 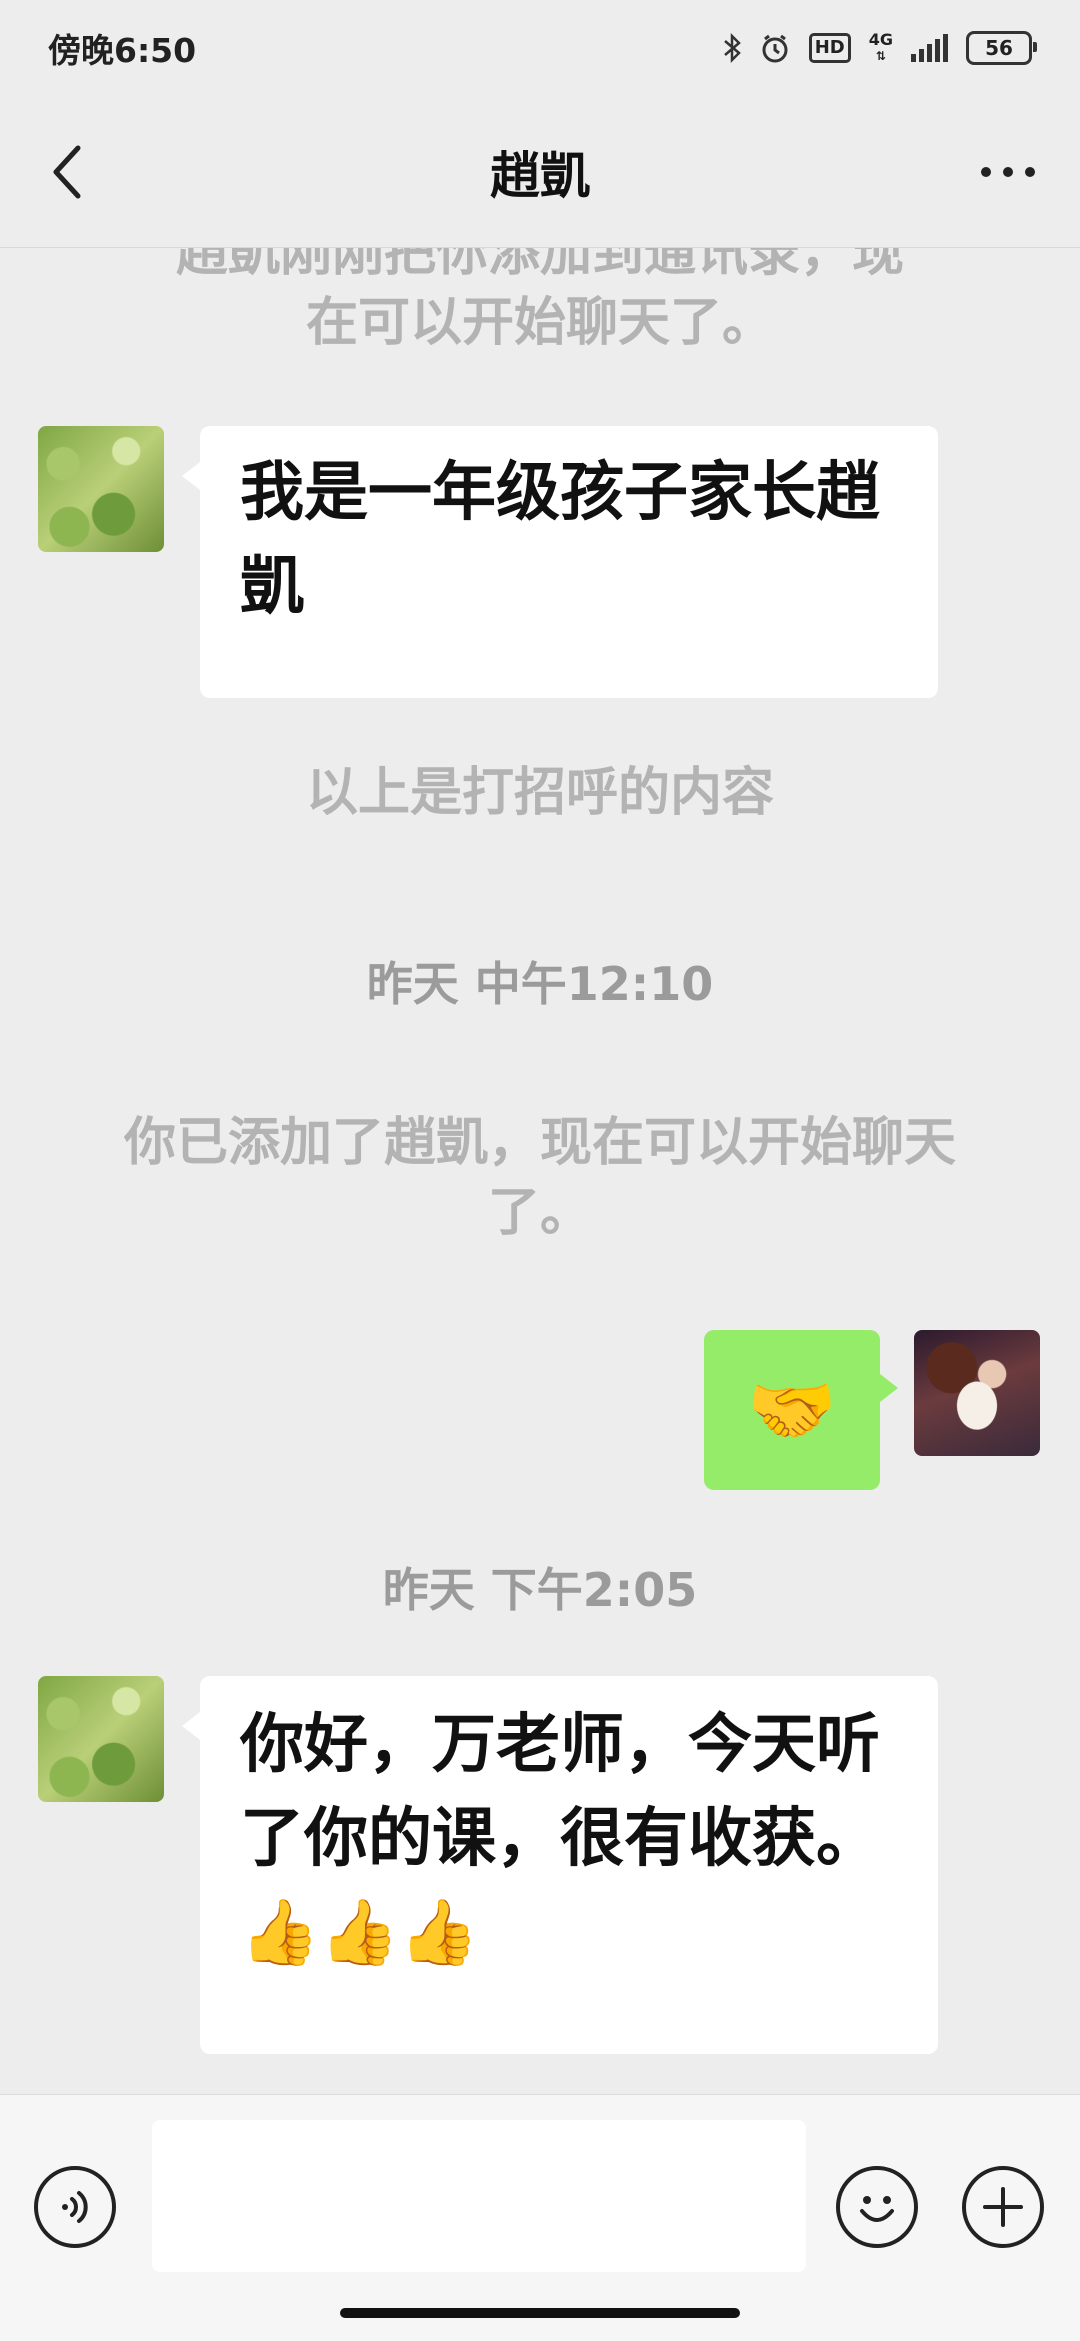 What do you see at coordinates (540, 175) in the screenshot?
I see `contact-name: 趙凱` at bounding box center [540, 175].